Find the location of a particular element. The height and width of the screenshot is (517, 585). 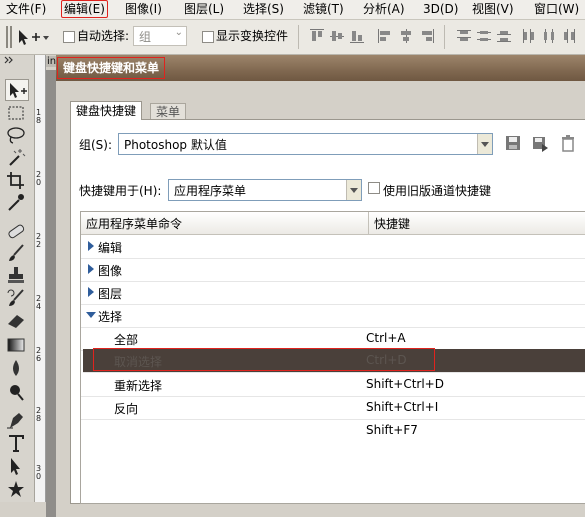

shortcut-value: Shift+Ctrl+D is located at coordinates (405, 384).